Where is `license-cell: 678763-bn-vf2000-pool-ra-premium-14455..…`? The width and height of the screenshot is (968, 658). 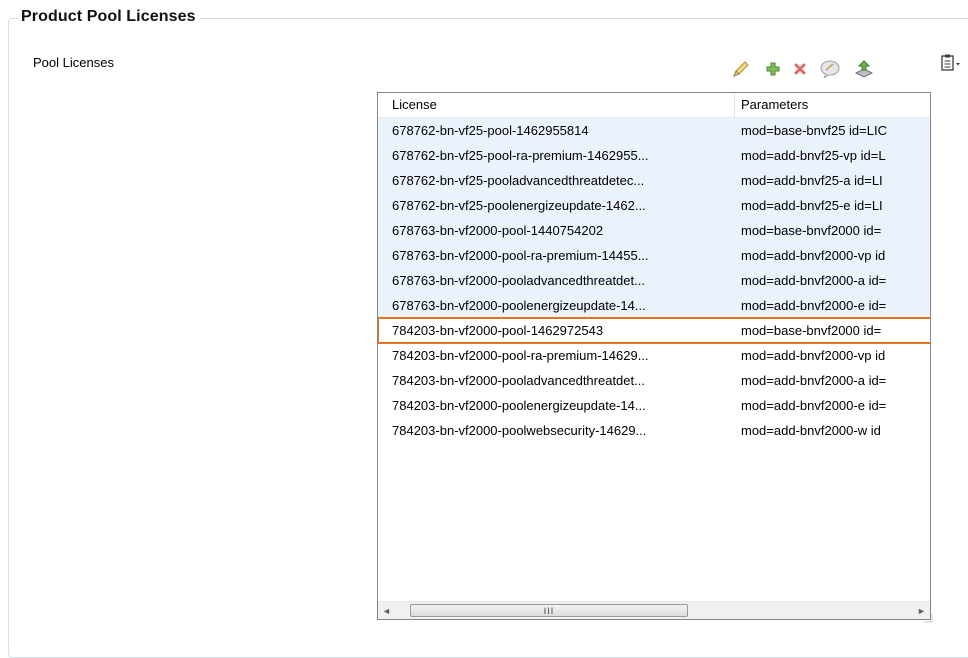
license-cell: 678763-bn-vf2000-pool-ra-premium-14455..… is located at coordinates (520, 255).